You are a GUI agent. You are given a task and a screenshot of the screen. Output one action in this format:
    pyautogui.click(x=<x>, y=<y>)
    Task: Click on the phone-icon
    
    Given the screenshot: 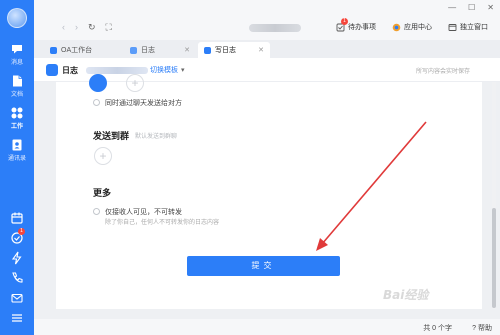 What is the action you would take?
    pyautogui.click(x=17, y=277)
    